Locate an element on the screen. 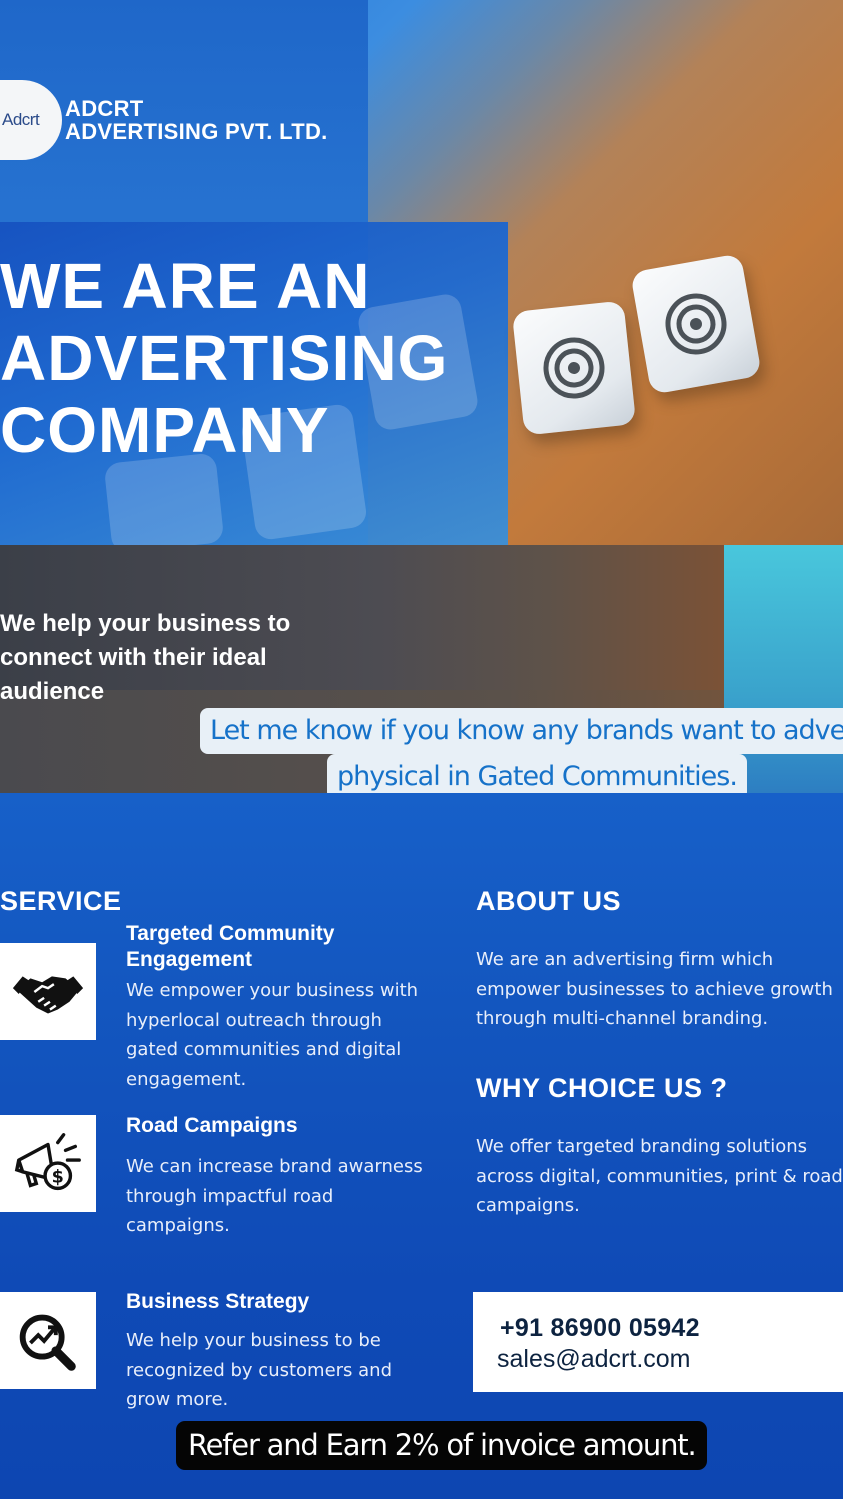 This screenshot has height=1499, width=843. service-title-line: Road Campaigns is located at coordinates (212, 1125).